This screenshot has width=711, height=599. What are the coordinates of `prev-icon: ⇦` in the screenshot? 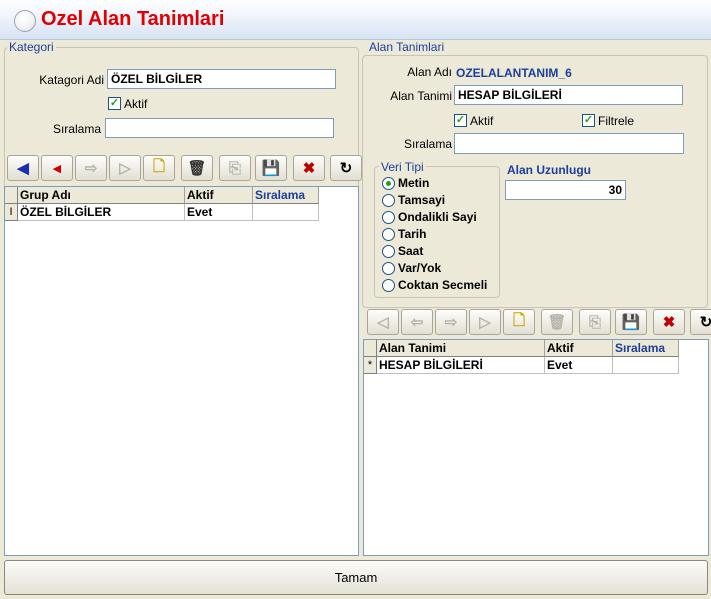 It's located at (417, 322).